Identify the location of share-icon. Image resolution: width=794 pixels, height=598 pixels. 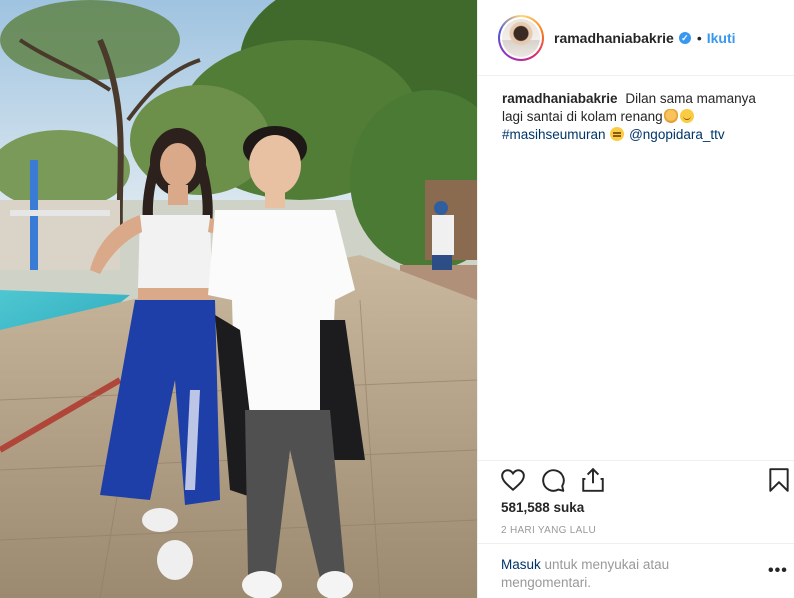
(593, 480).